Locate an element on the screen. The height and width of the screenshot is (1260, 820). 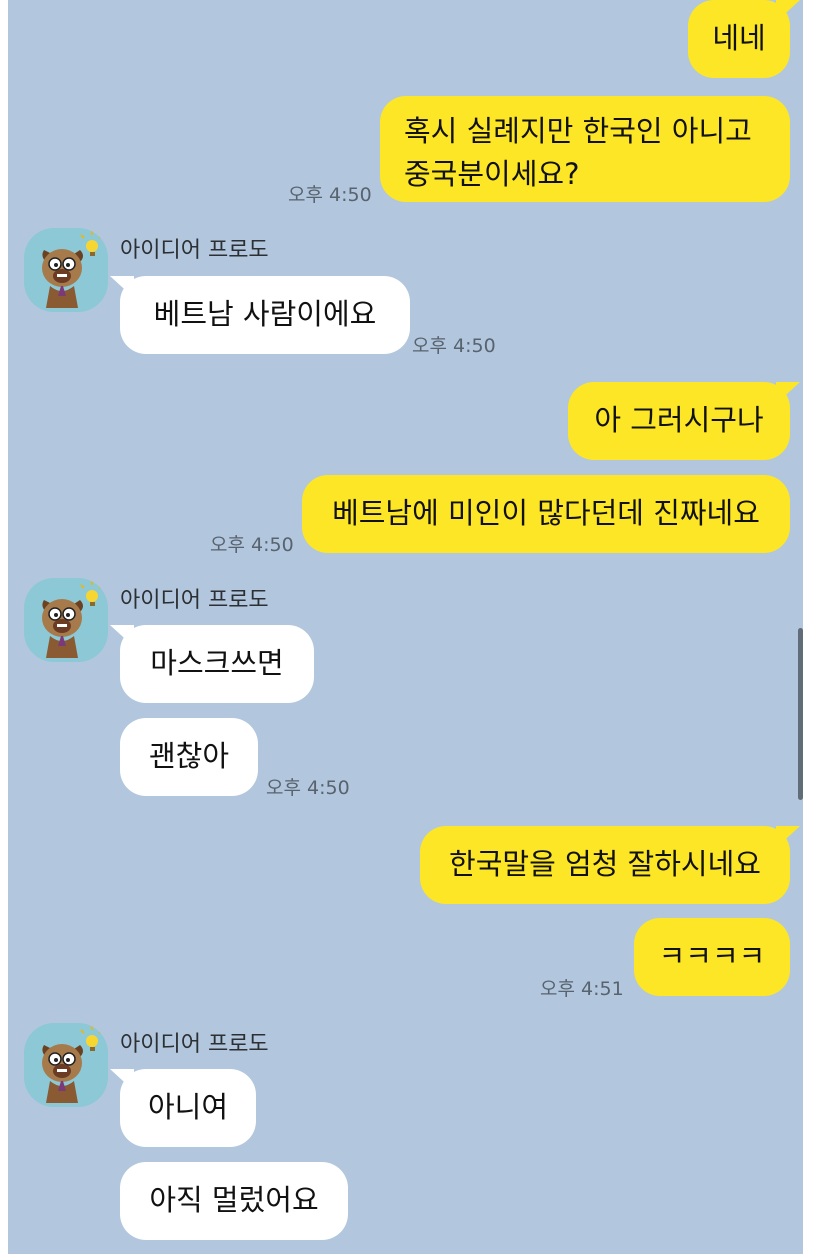
message-text: 아직 멀렀어요 is located at coordinates (234, 1200).